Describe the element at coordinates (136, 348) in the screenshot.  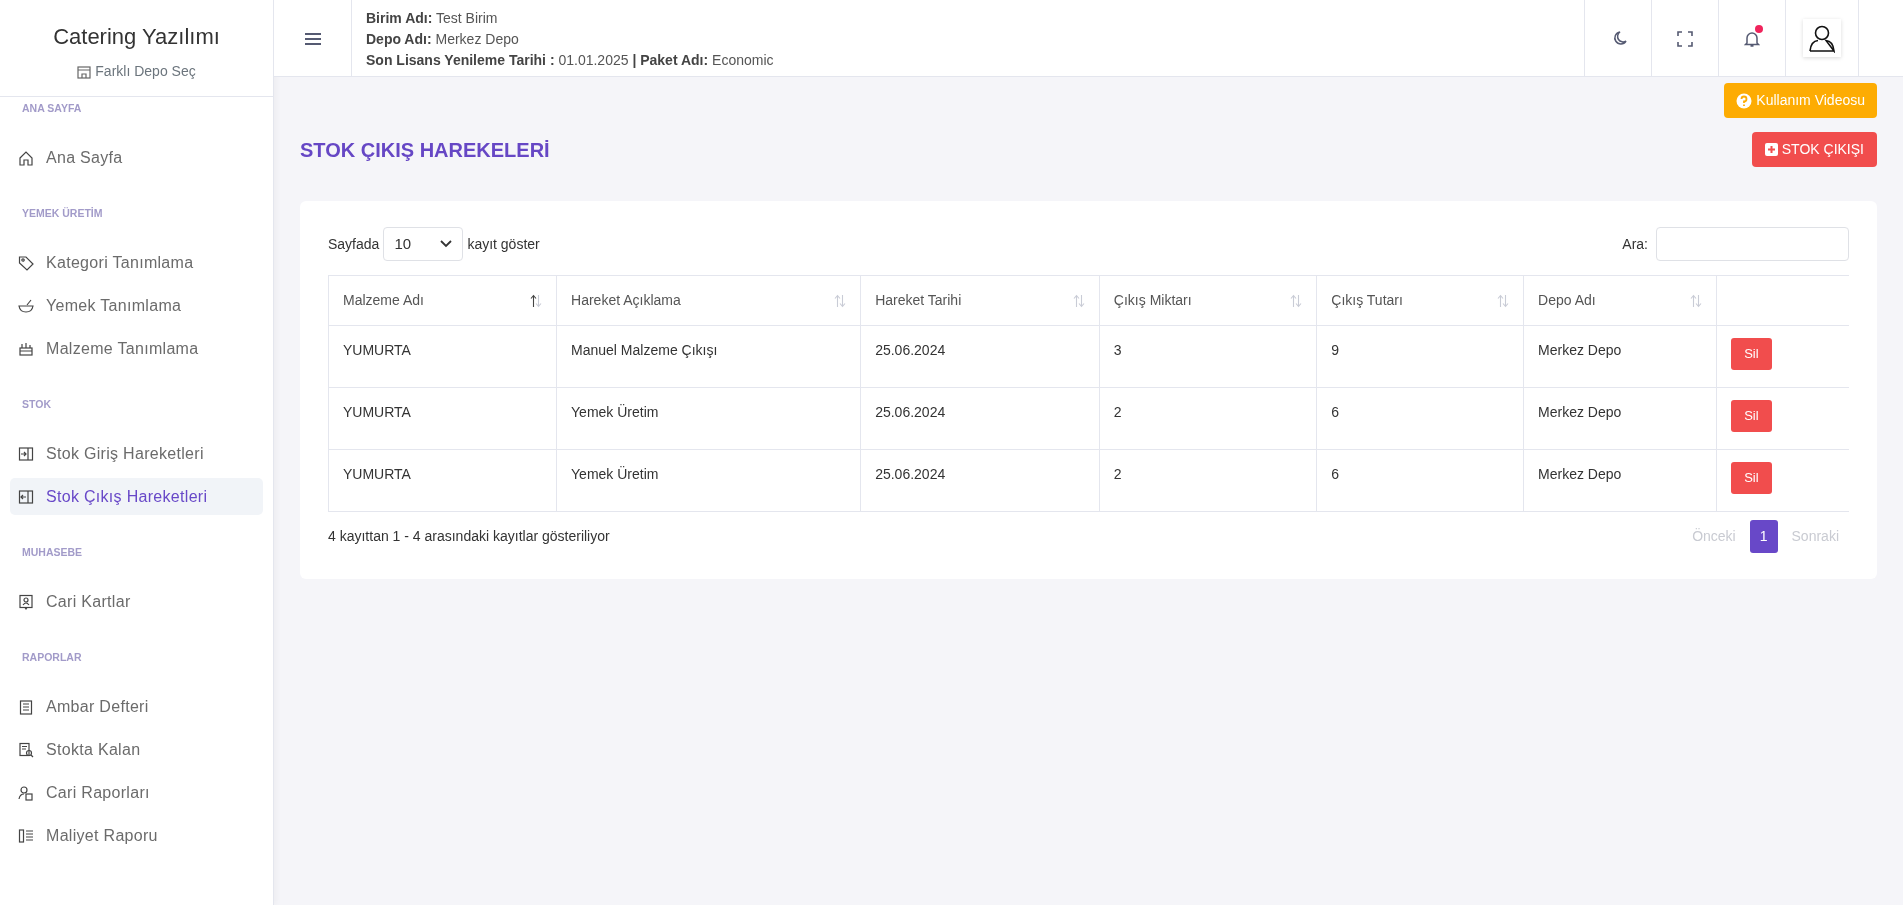
I see `sidebar-item: Malzeme Tanımlama` at that location.